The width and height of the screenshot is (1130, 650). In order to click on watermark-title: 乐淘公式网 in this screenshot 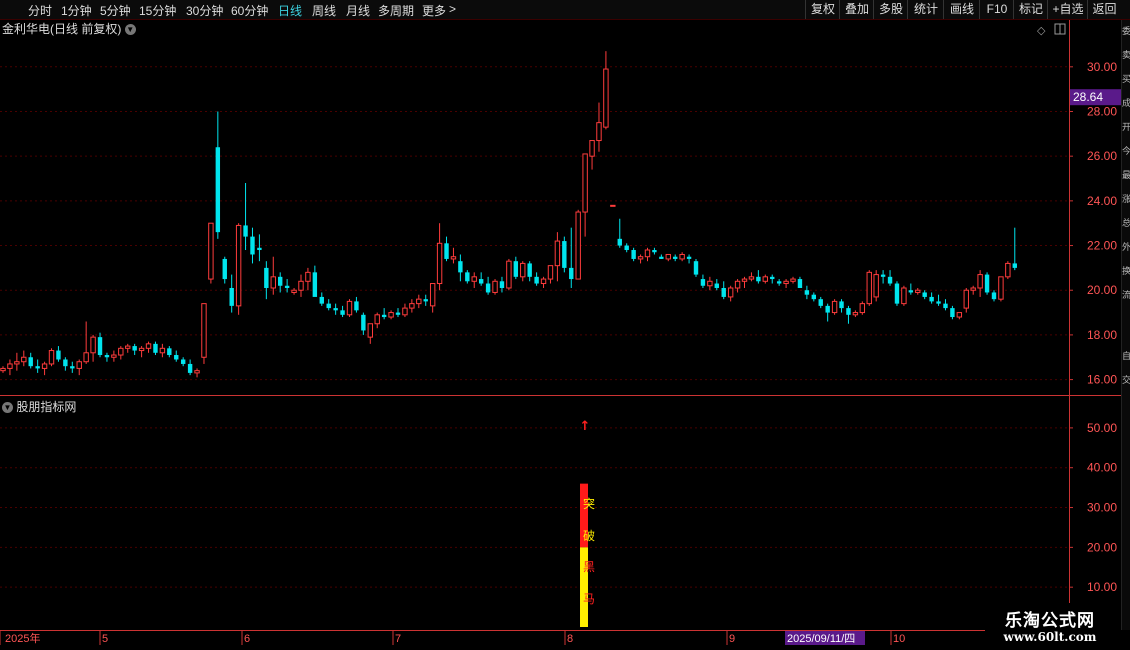, I will do `click(1050, 620)`.